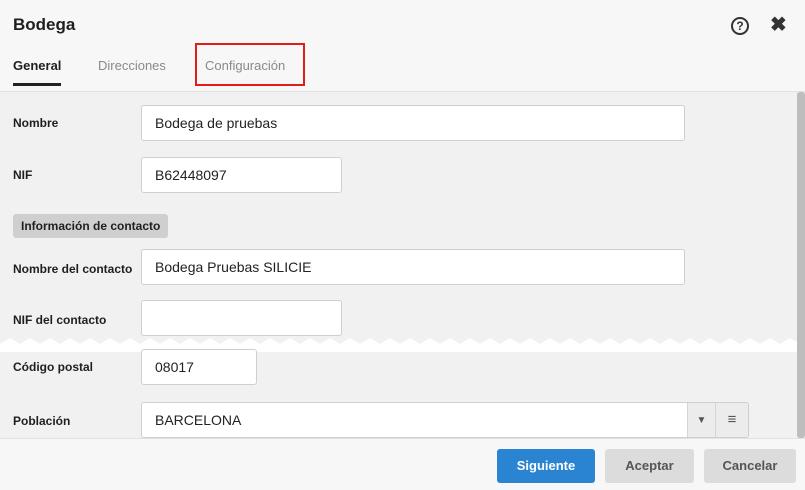 The height and width of the screenshot is (490, 805). Describe the element at coordinates (73, 269) in the screenshot. I see `nombre-contacto-label: Nombre del contacto` at that location.